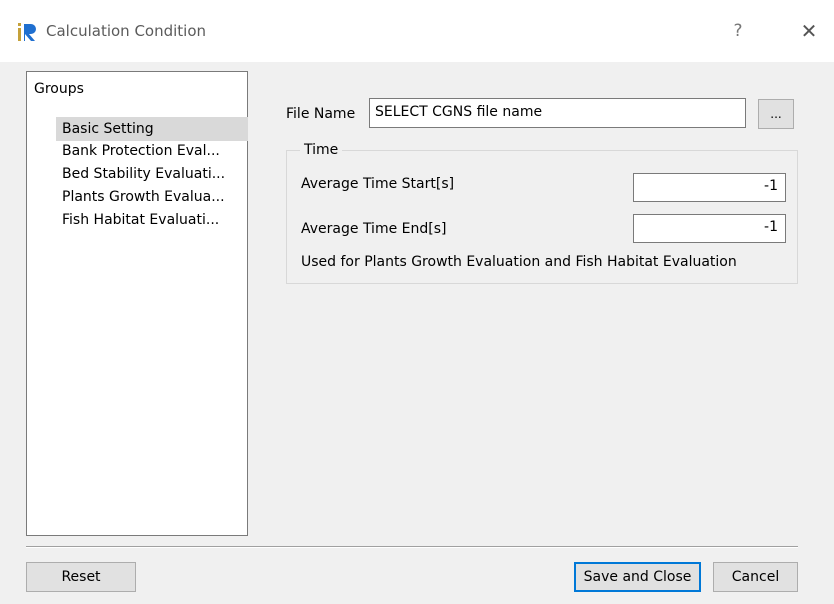 Image resolution: width=834 pixels, height=604 pixels. Describe the element at coordinates (637, 577) in the screenshot. I see `save-and-close-button: Save and Close` at that location.